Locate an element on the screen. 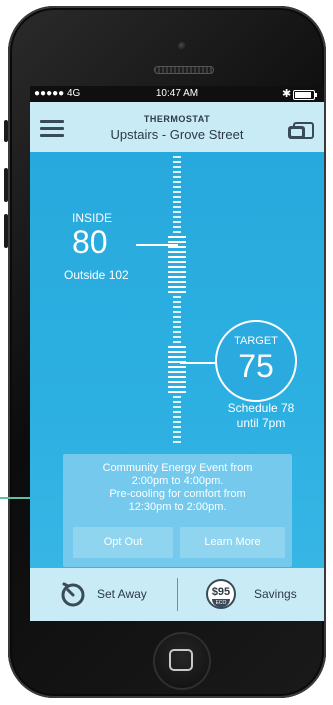 The image size is (333, 705). inside-label: INSIDE is located at coordinates (92, 218).